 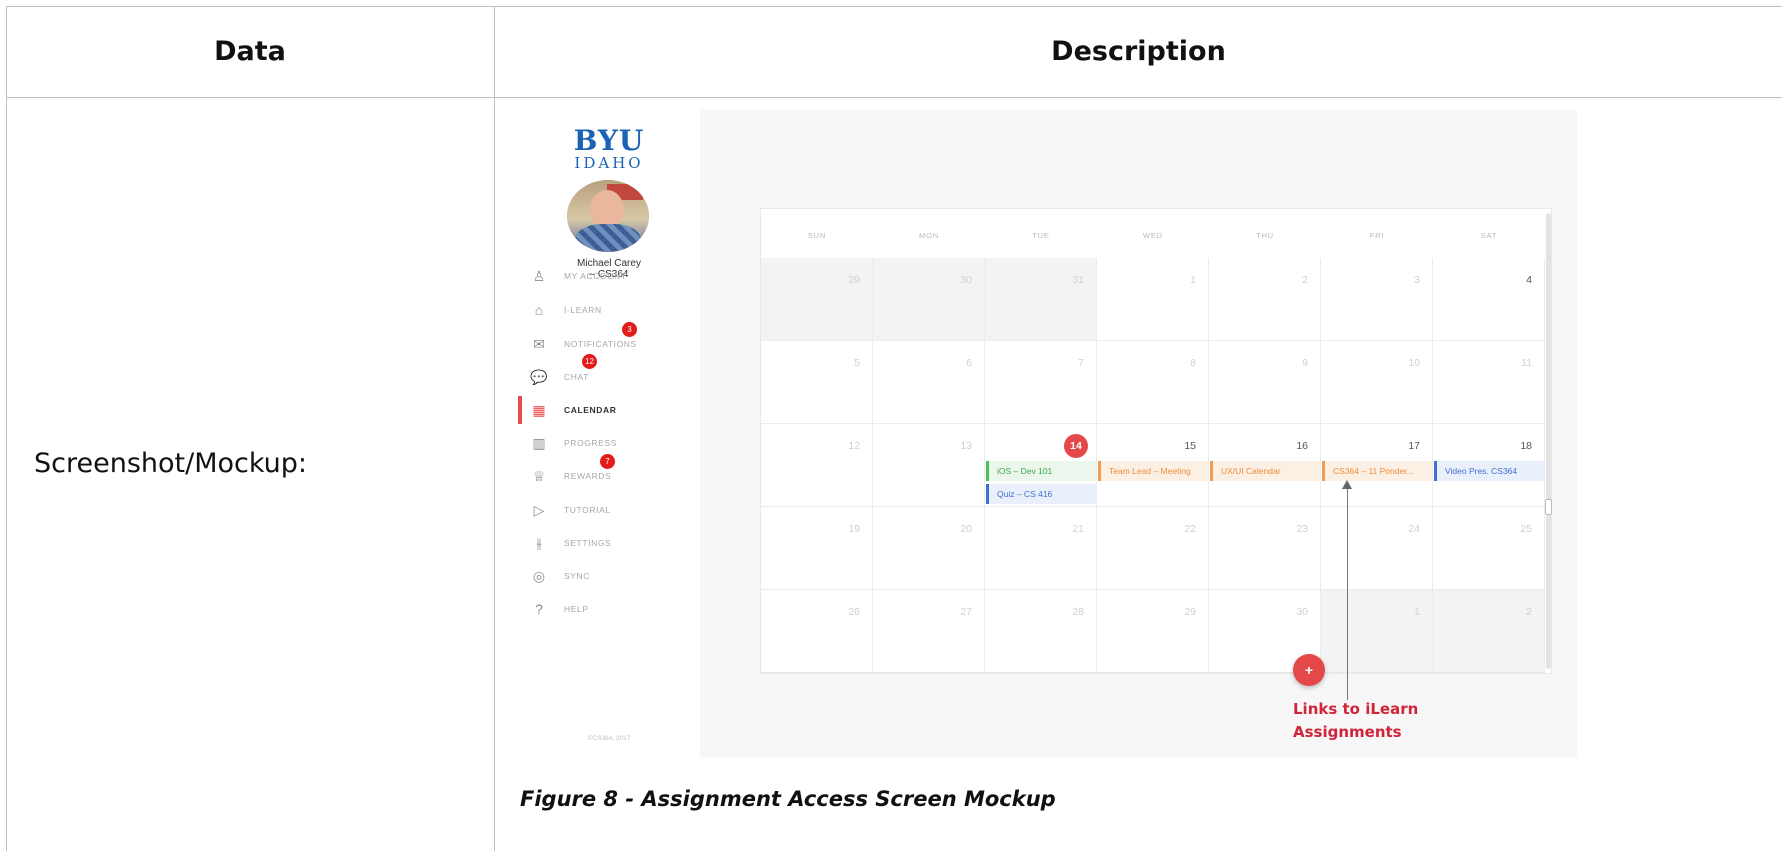 What do you see at coordinates (1377, 548) in the screenshot?
I see `day-cell: 24` at bounding box center [1377, 548].